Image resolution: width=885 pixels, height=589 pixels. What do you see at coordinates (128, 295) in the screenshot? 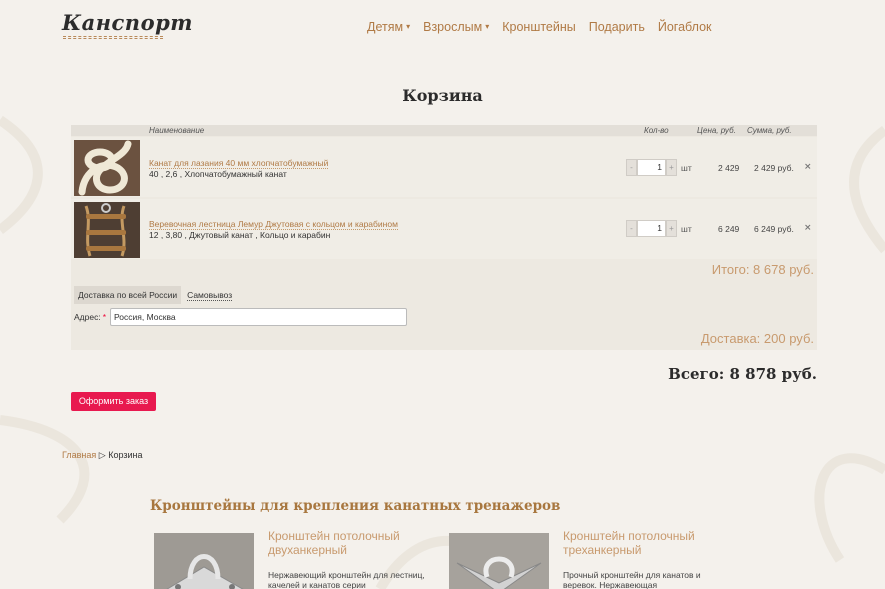
I see `tab-delivery-russia: Доставка по всей России` at bounding box center [128, 295].